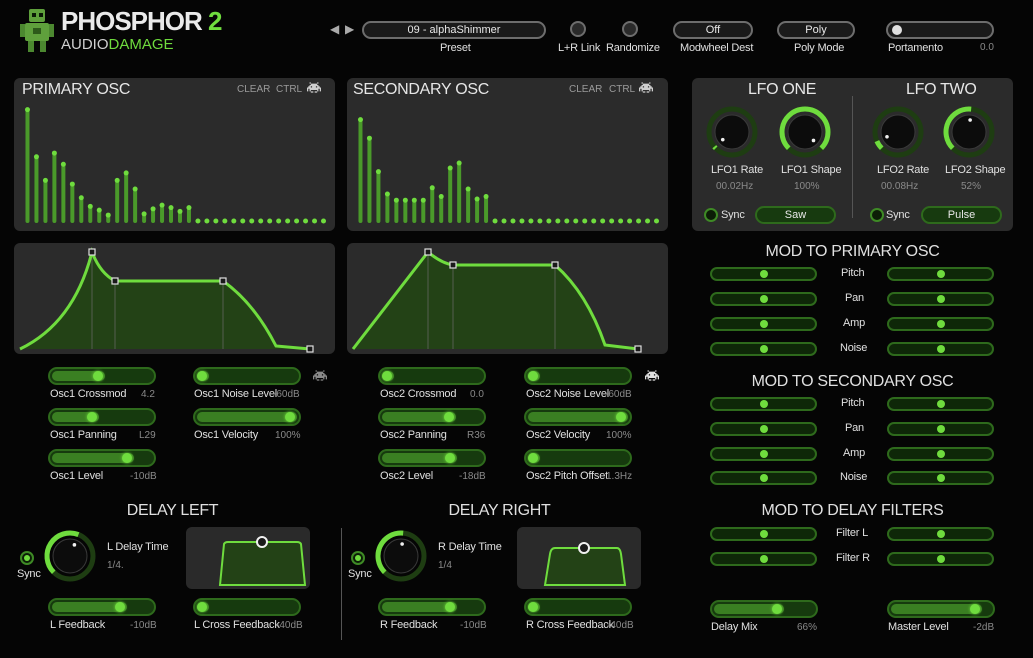 This screenshot has width=1033, height=658. What do you see at coordinates (940, 478) in the screenshot?
I see `mod-secondary-noise-lfo2` at bounding box center [940, 478].